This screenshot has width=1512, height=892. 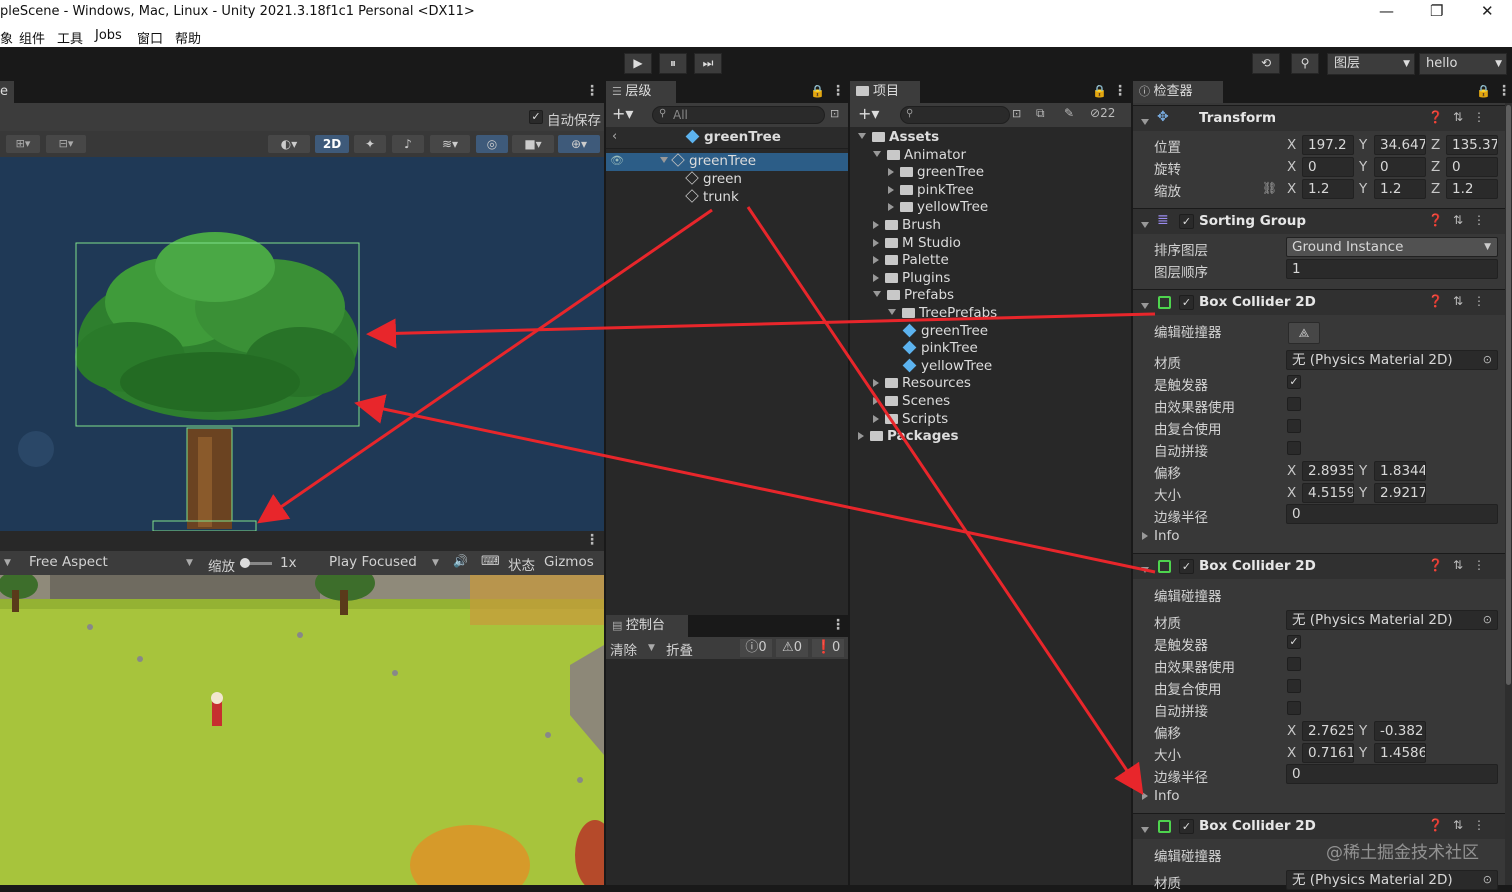 I want to click on offset-x-field: 2.8935, so click(x=1328, y=471).